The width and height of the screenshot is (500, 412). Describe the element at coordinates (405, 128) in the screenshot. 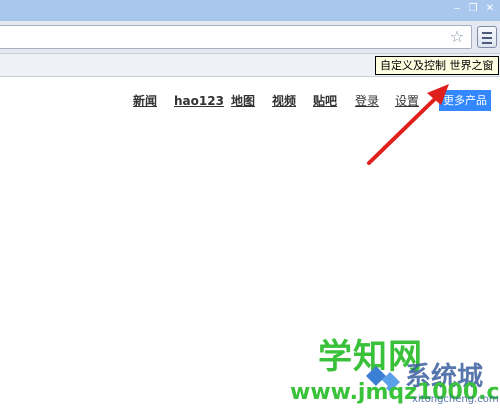

I see `arrow-shaft` at that location.